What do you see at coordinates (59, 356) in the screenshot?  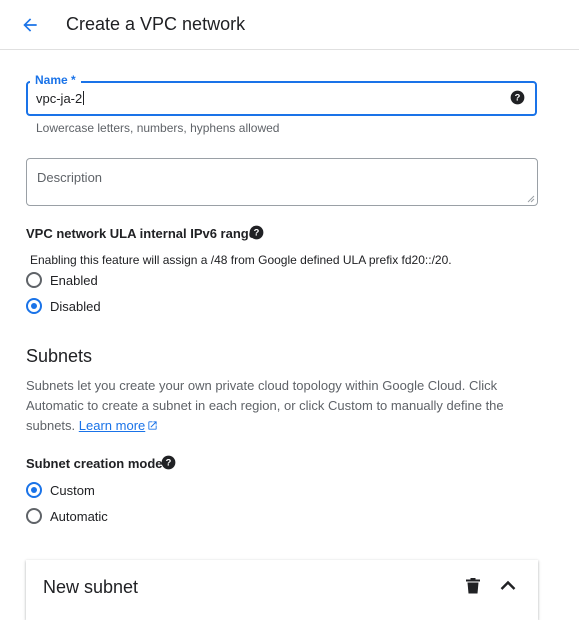 I see `subnets-heading: Subnets` at bounding box center [59, 356].